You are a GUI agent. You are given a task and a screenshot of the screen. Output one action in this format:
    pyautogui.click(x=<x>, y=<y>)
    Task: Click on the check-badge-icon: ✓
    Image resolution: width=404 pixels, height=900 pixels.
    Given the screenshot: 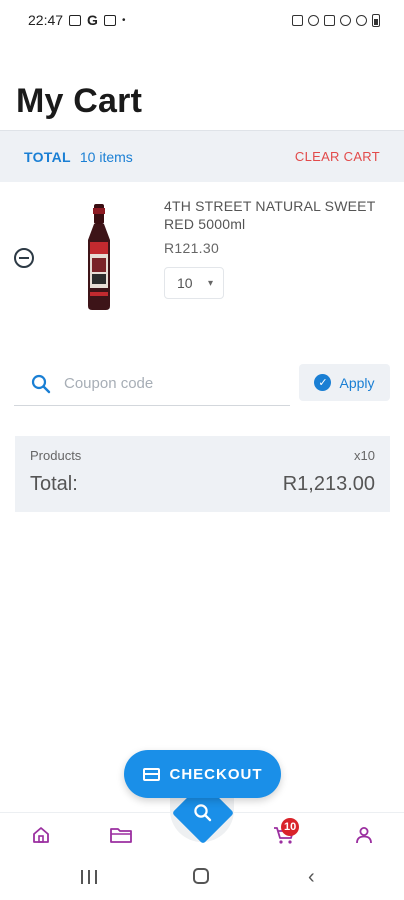 What is the action you would take?
    pyautogui.click(x=323, y=382)
    